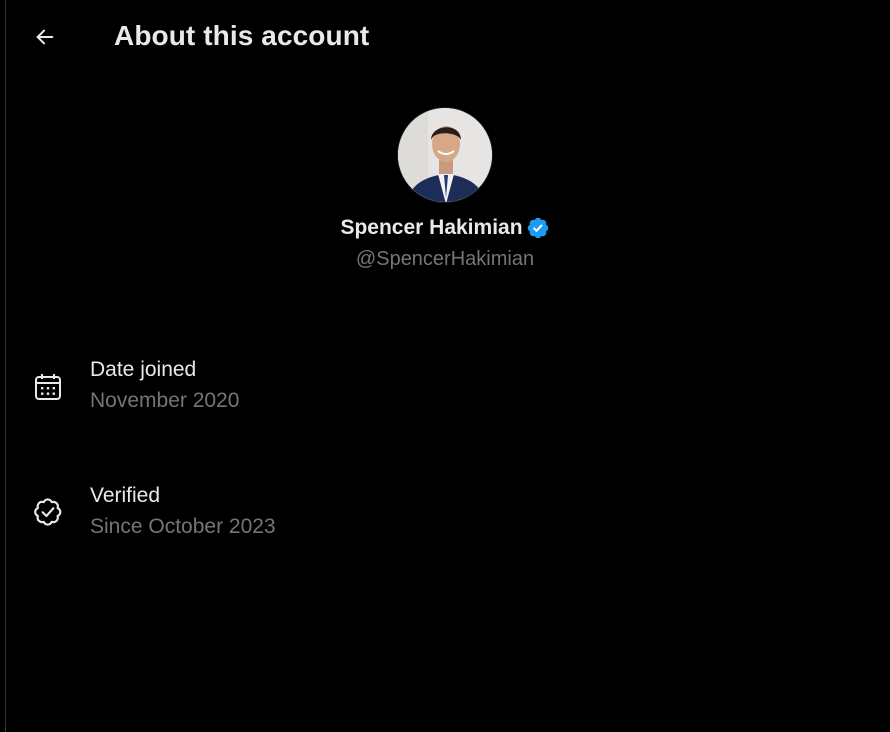  What do you see at coordinates (445, 155) in the screenshot?
I see `avatar` at bounding box center [445, 155].